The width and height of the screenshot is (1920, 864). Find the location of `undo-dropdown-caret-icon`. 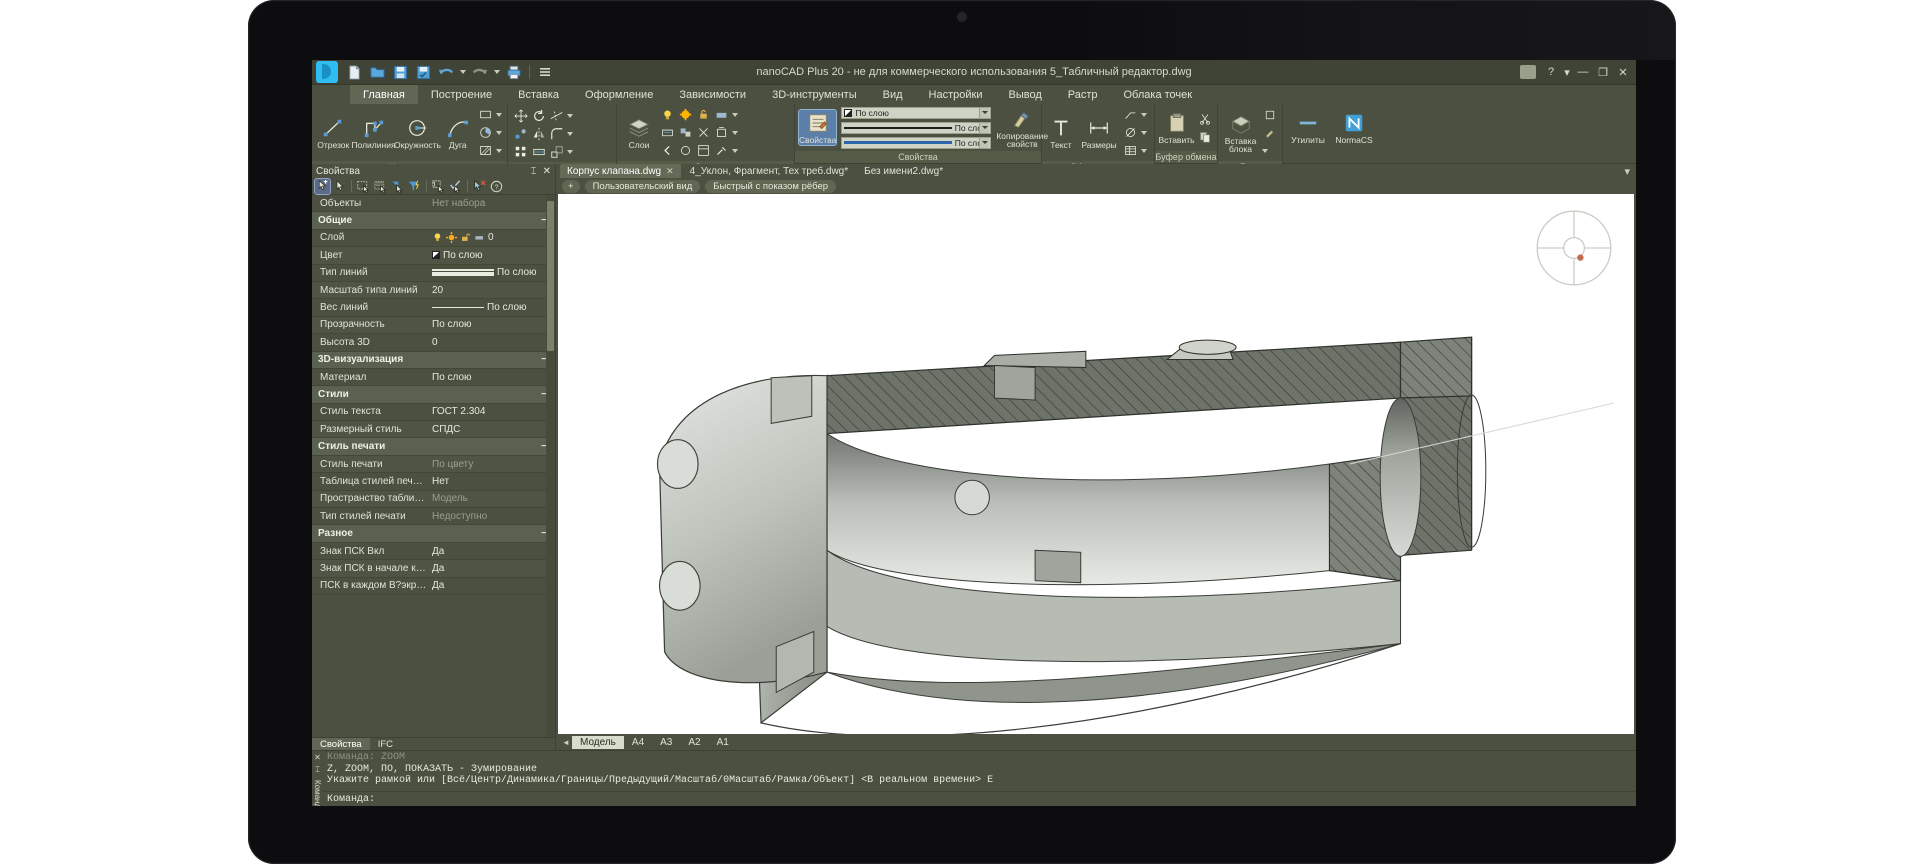

undo-dropdown-caret-icon is located at coordinates (463, 72).